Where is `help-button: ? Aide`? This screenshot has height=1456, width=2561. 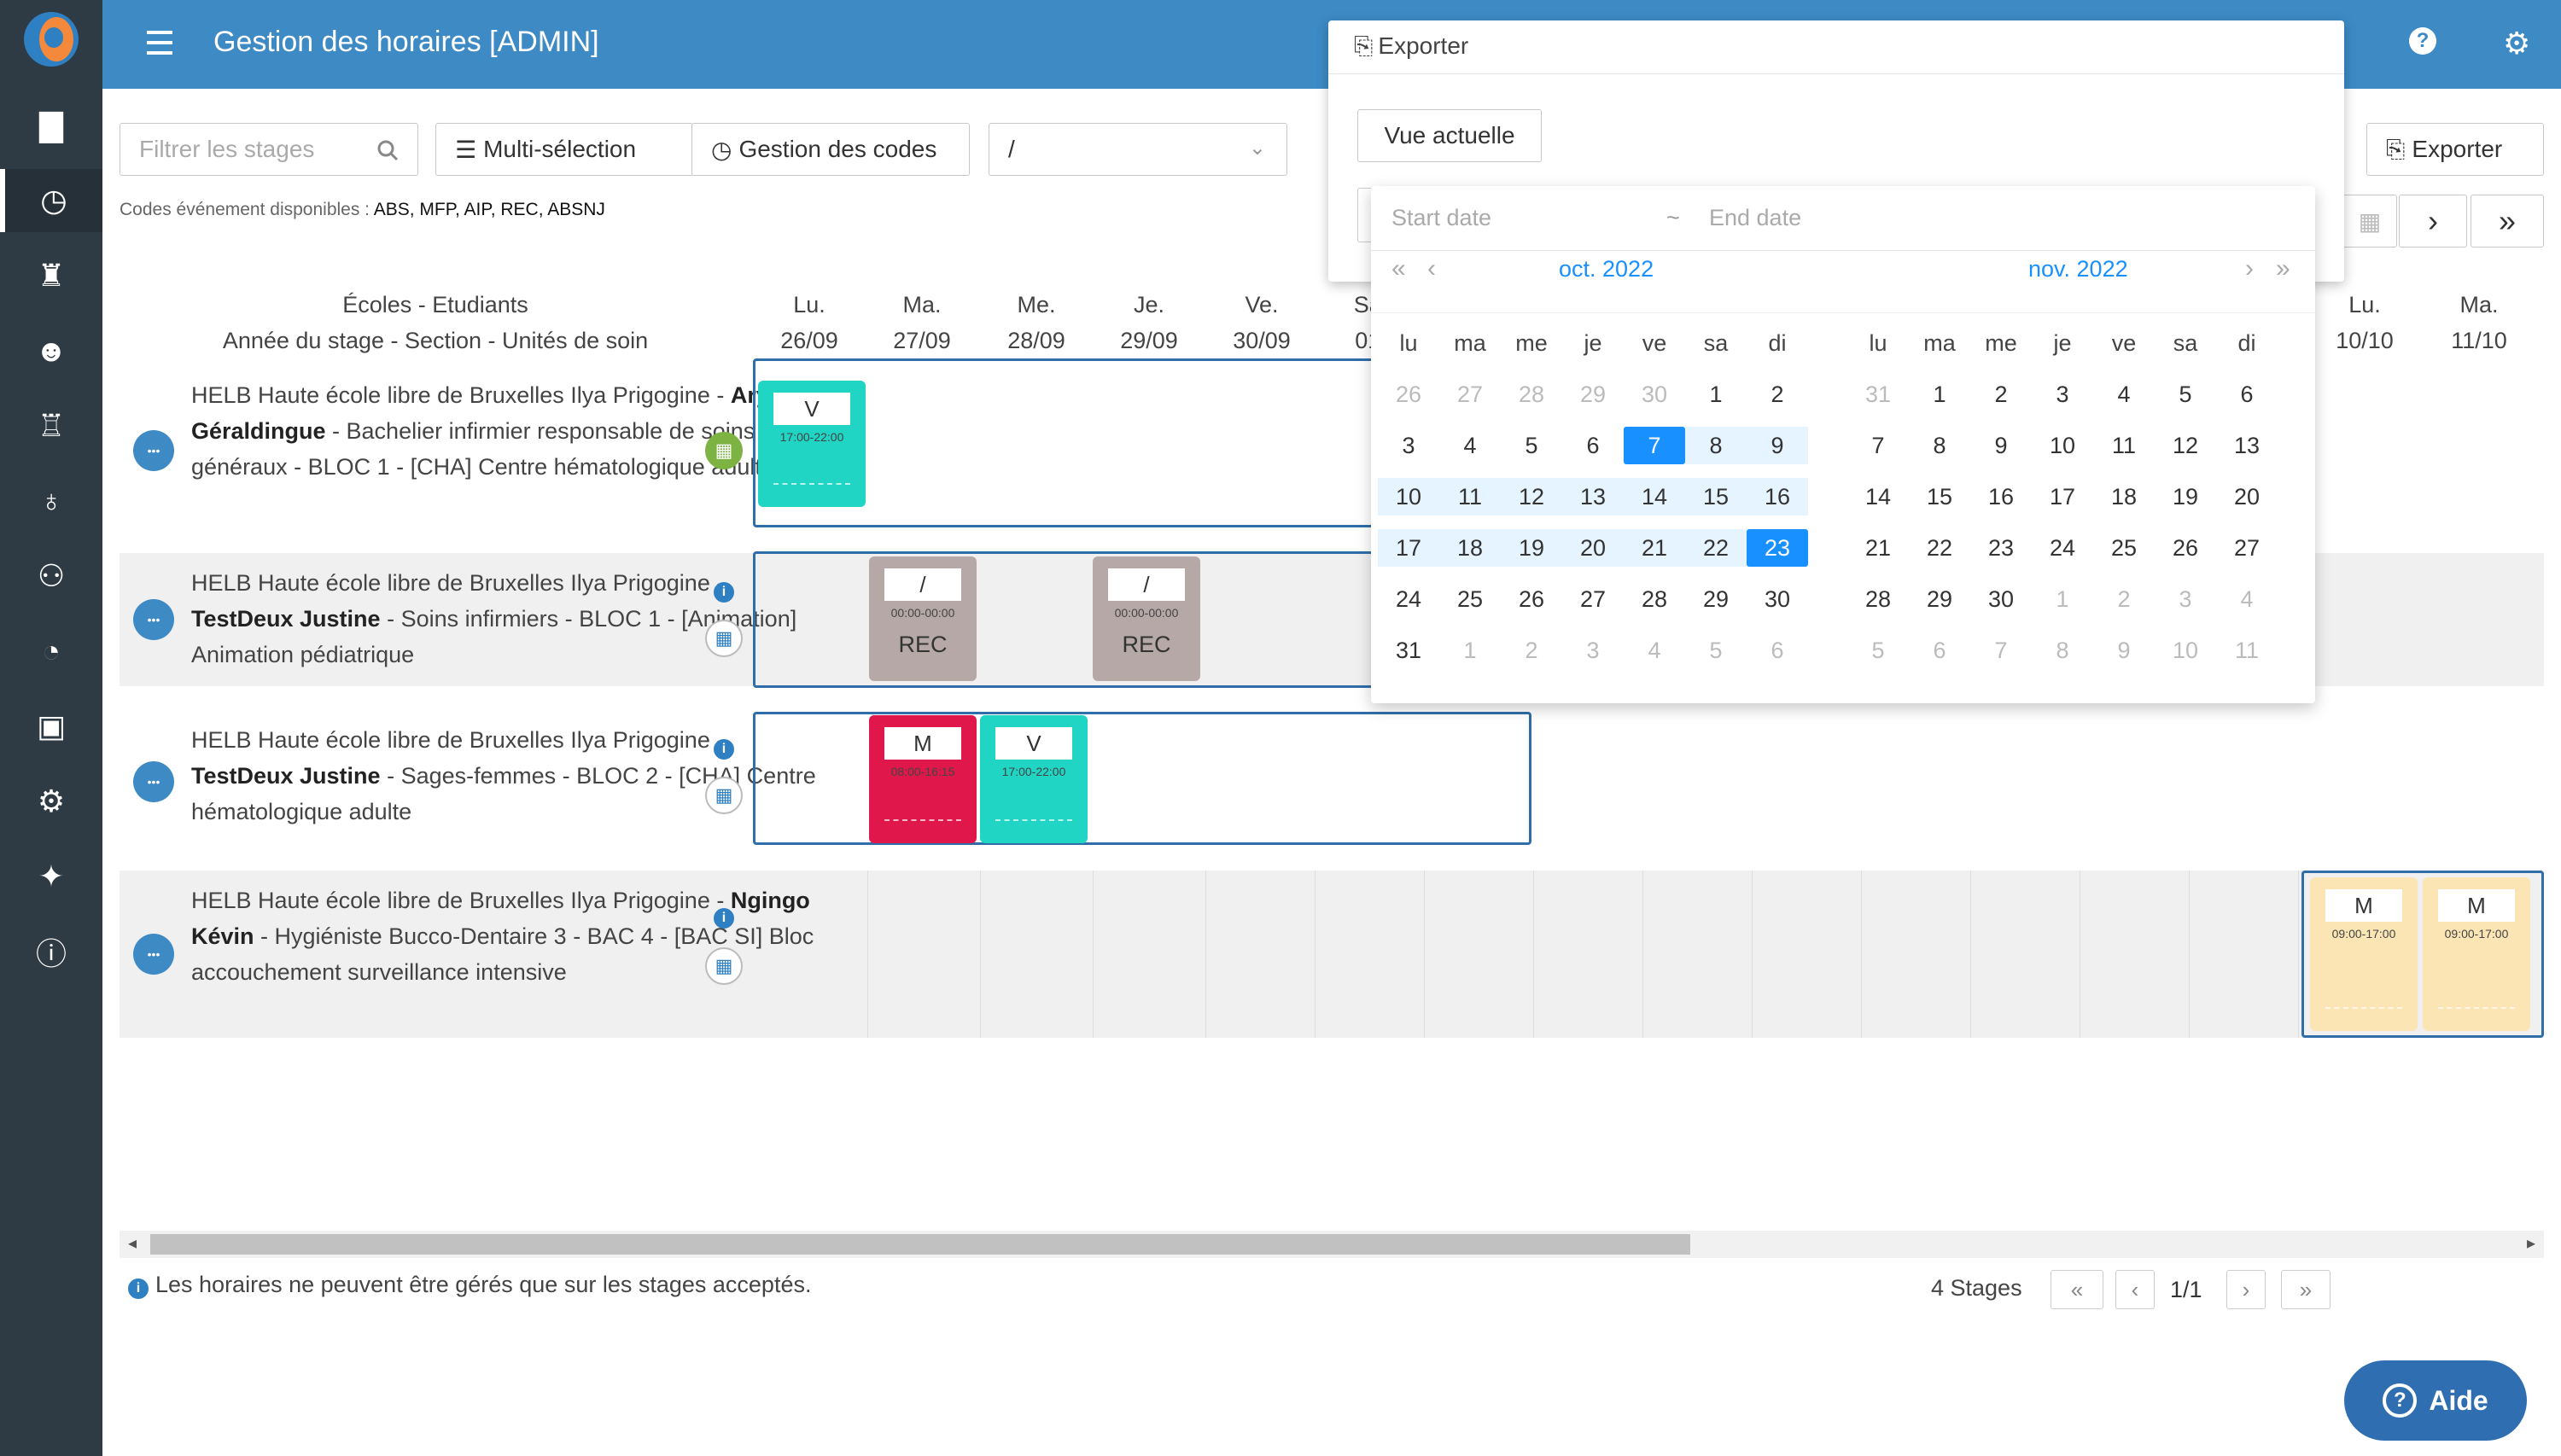 help-button: ? Aide is located at coordinates (2435, 1400).